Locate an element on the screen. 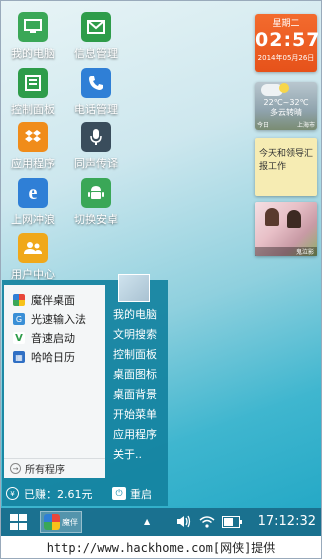 The width and height of the screenshot is (322, 559). weather-widget: 22℃~32℃ 多云转晴 今日 上海市 is located at coordinates (286, 106).